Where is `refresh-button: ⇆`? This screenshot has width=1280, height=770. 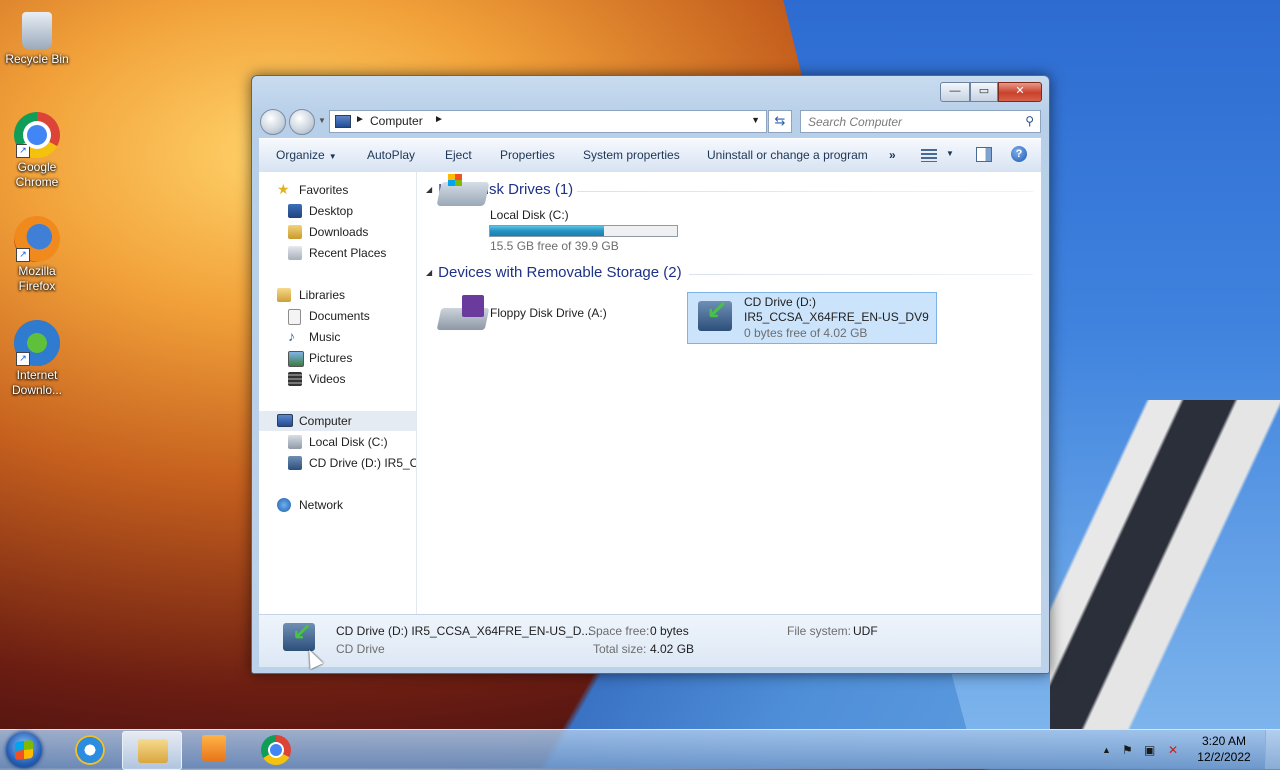
refresh-button: ⇆ is located at coordinates (780, 121).